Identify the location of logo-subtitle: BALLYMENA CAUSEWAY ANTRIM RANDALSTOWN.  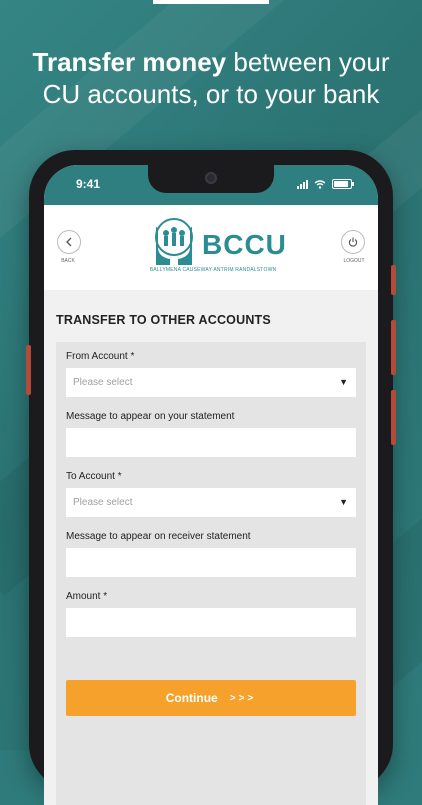
(213, 270).